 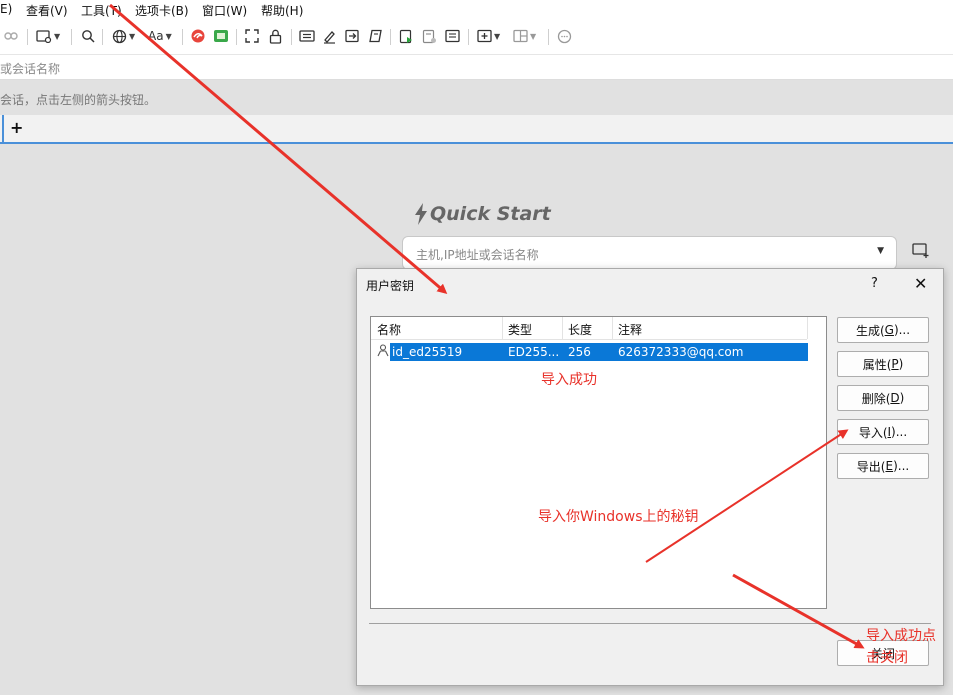 What do you see at coordinates (278, 148) in the screenshot?
I see `arrow-tools-to-dialog` at bounding box center [278, 148].